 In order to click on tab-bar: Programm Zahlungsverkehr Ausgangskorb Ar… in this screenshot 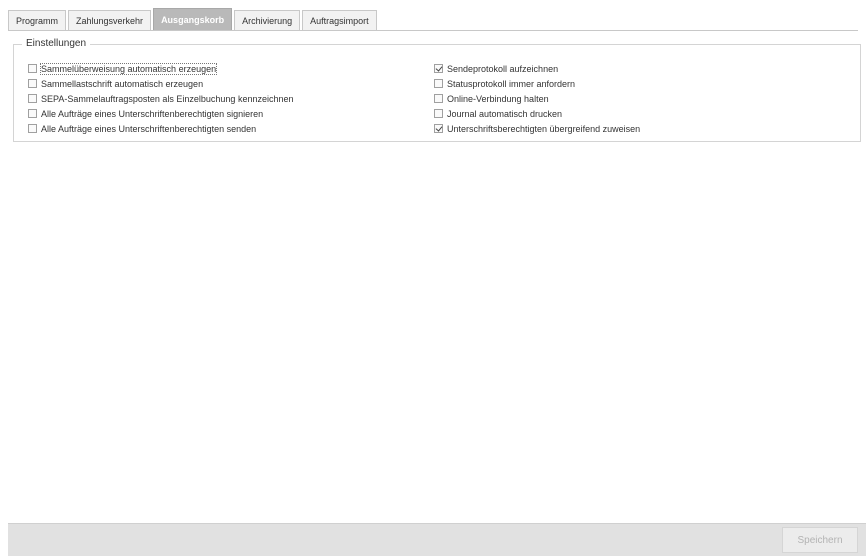, I will do `click(193, 19)`.